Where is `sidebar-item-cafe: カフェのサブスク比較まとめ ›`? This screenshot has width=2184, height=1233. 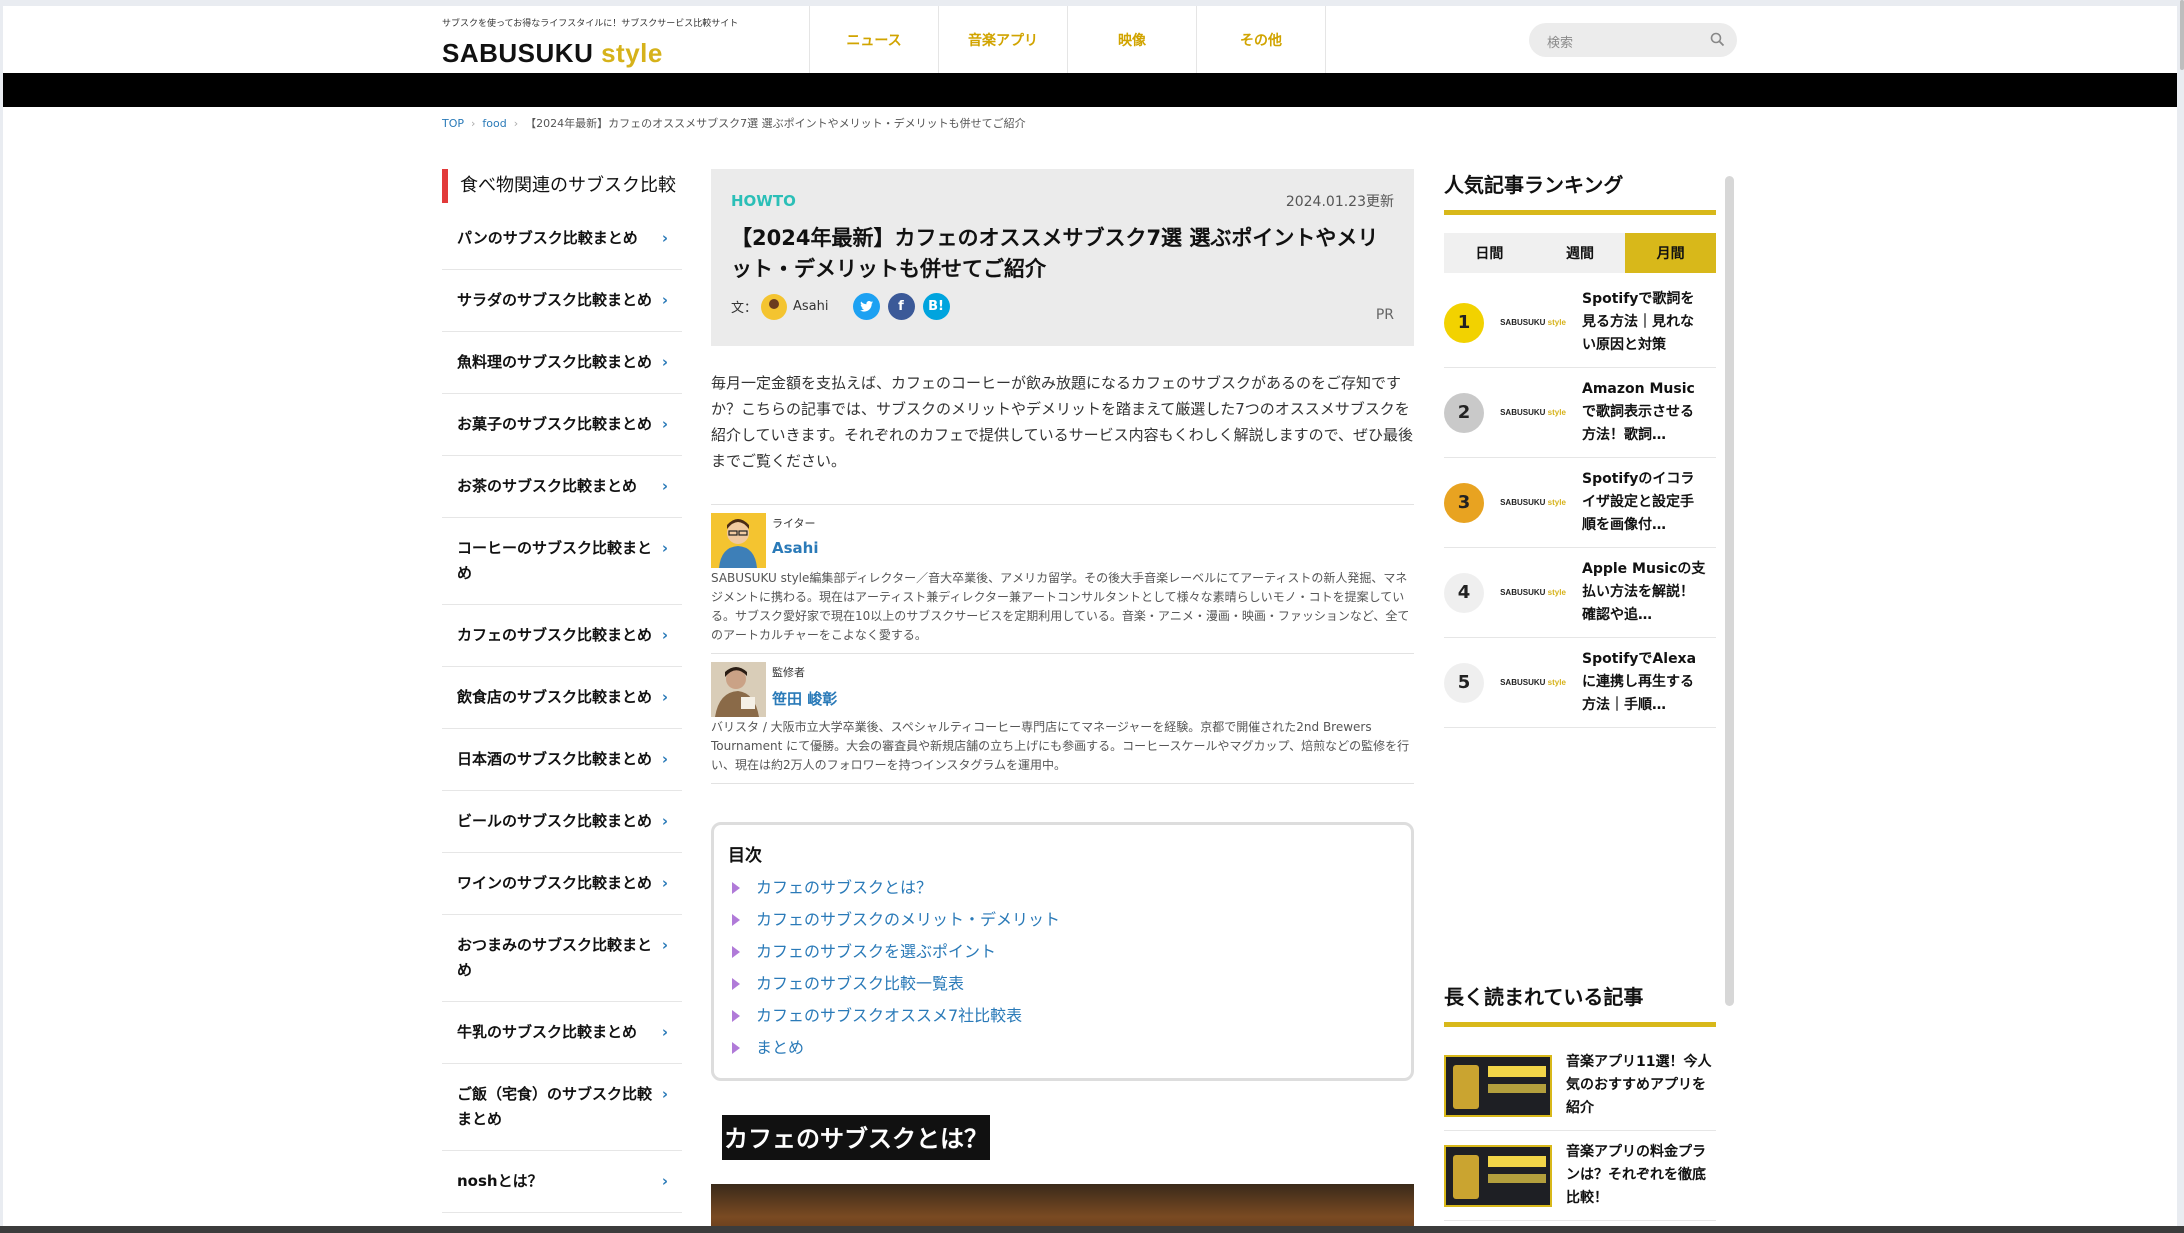
sidebar-item-cafe: カフェのサブスク比較まとめ › is located at coordinates (562, 636).